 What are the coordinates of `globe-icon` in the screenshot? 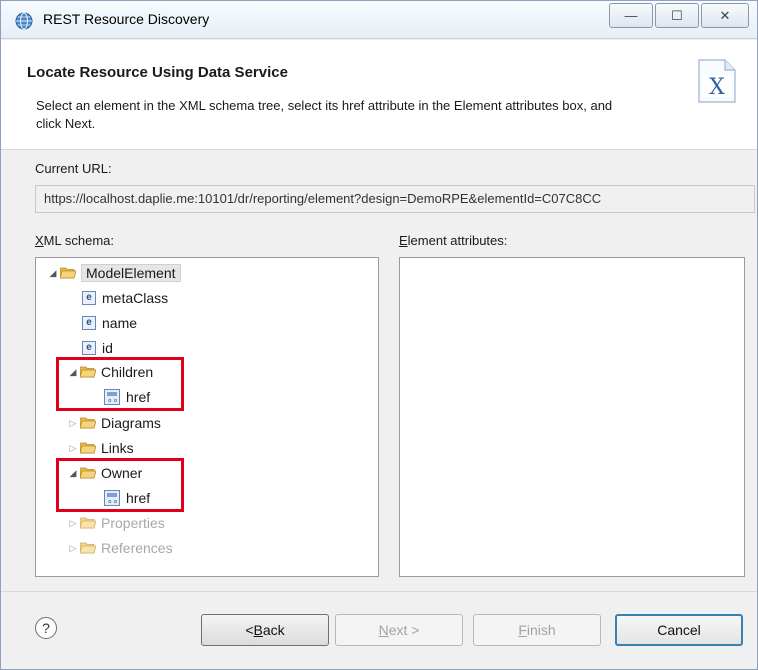 It's located at (24, 21).